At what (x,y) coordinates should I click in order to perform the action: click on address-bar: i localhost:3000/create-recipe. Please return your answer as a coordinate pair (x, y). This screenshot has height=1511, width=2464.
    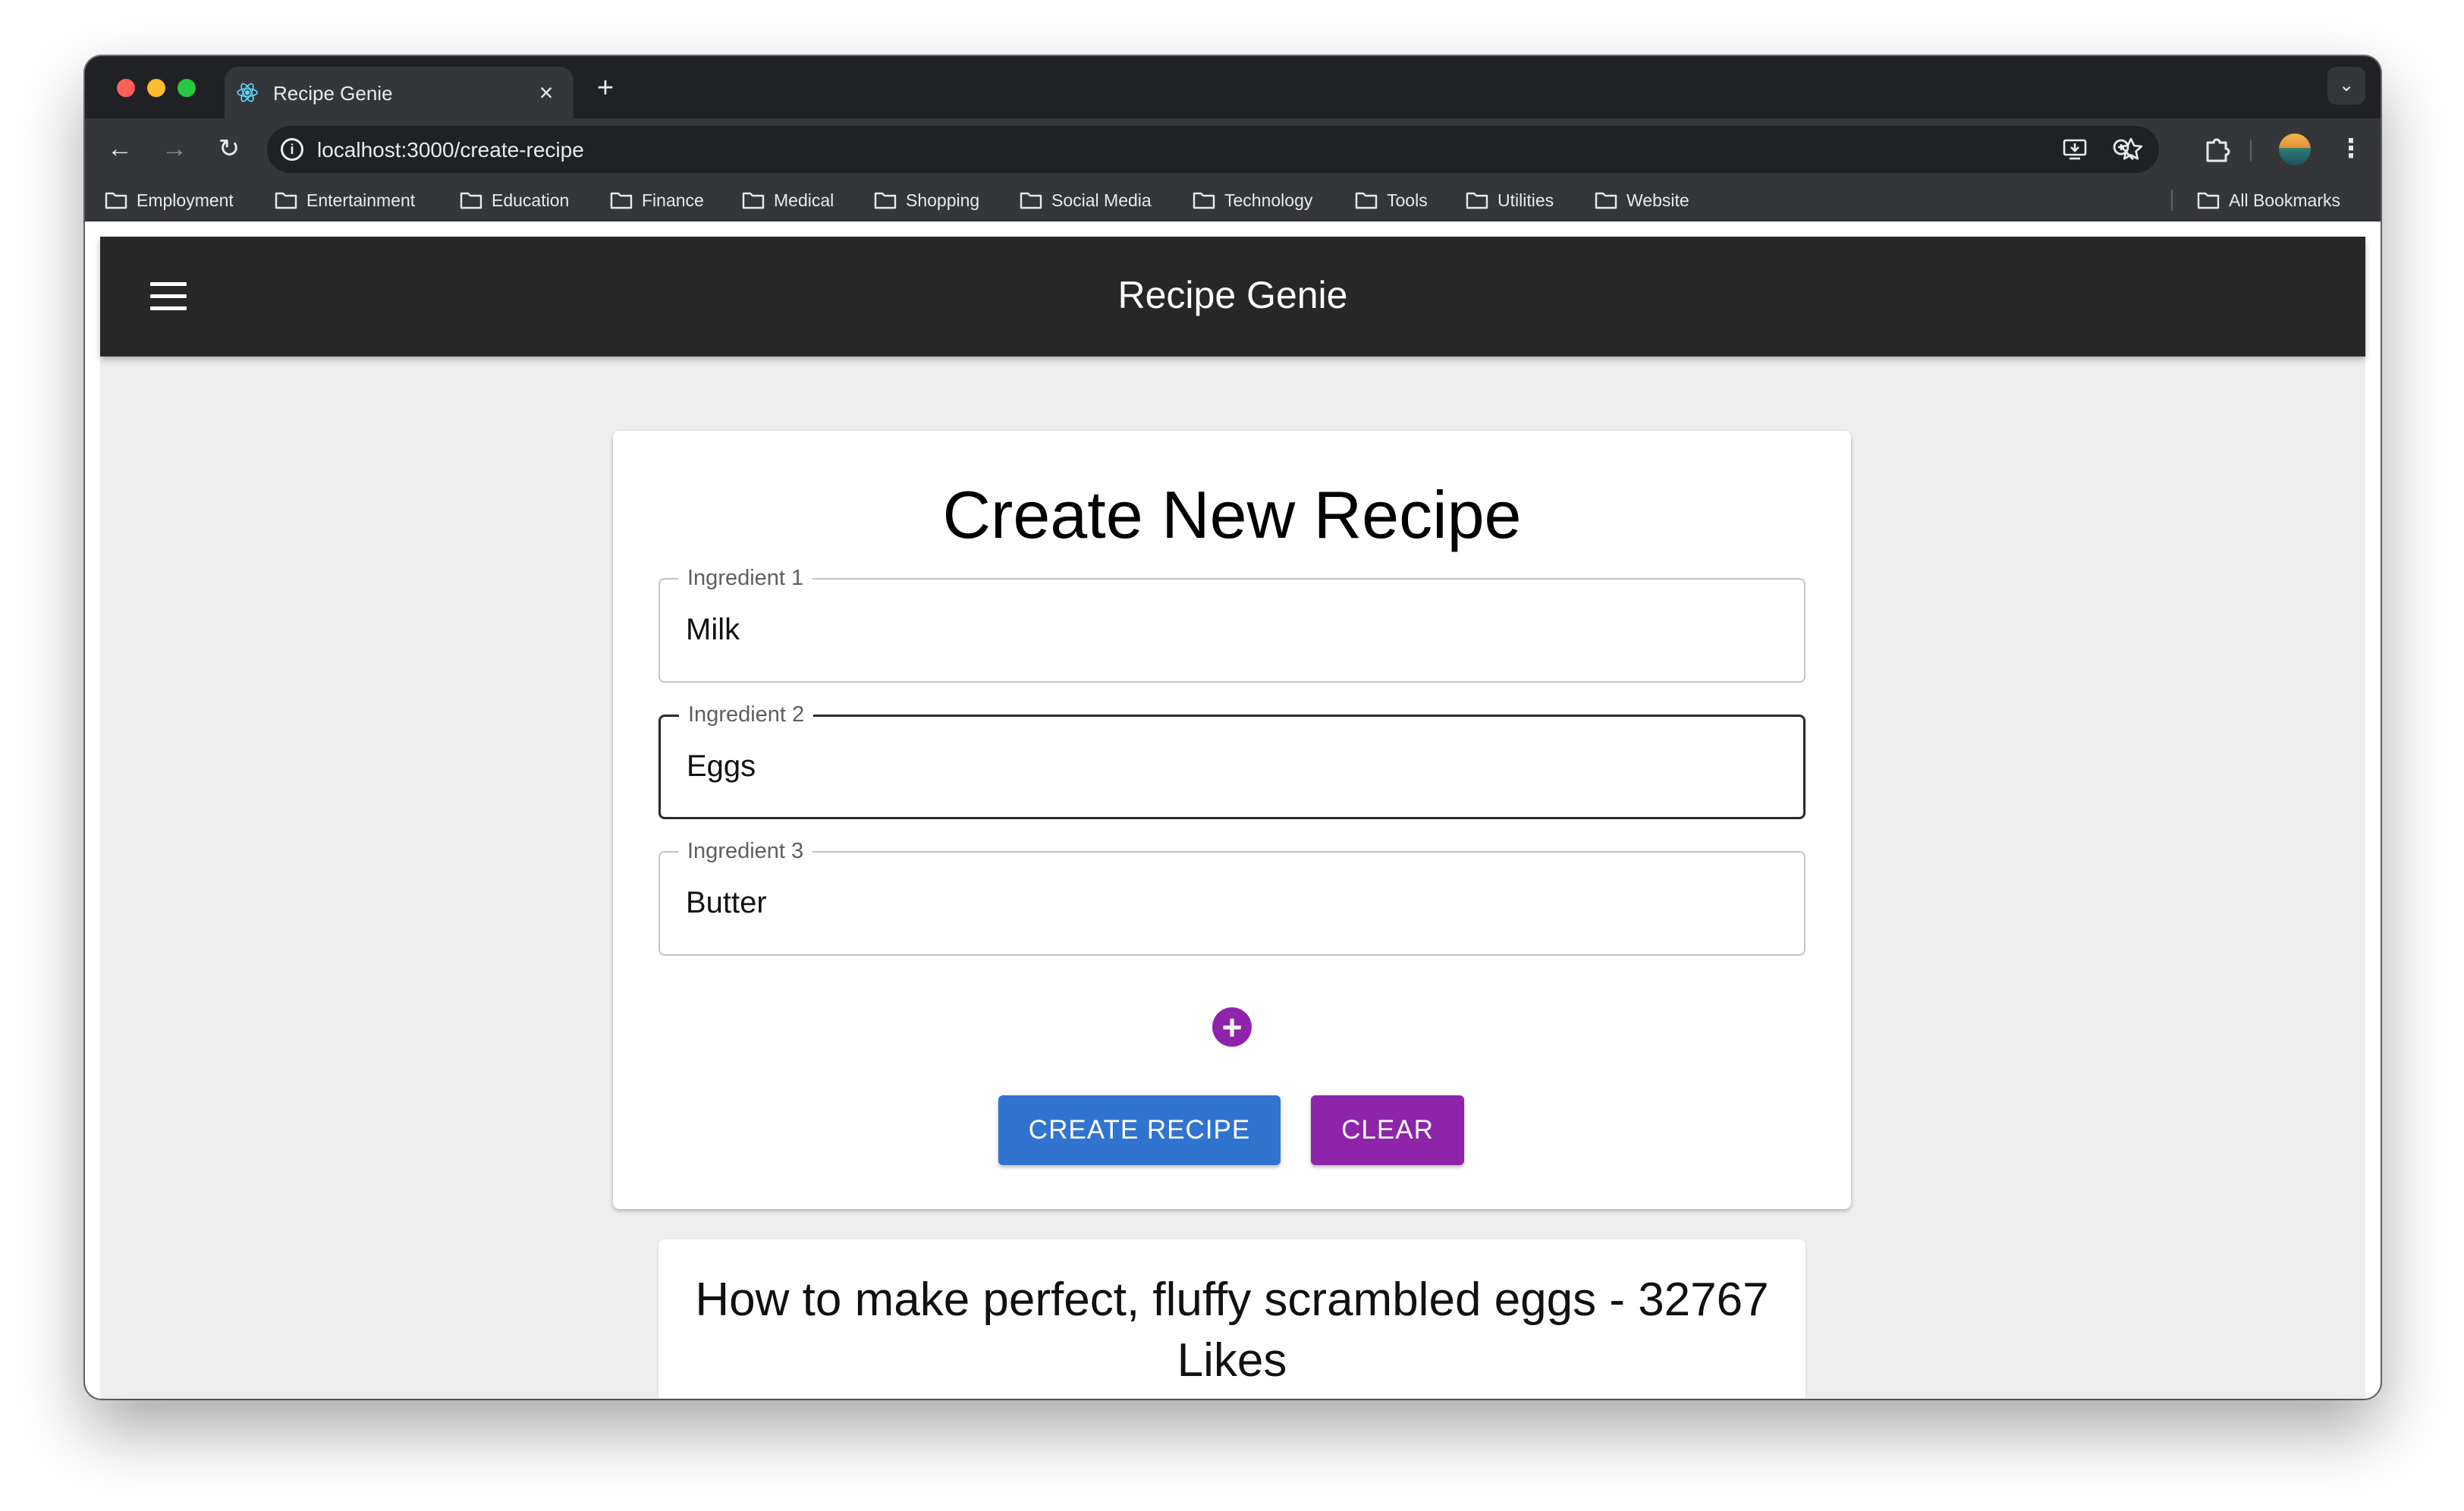
    Looking at the image, I should click on (1213, 149).